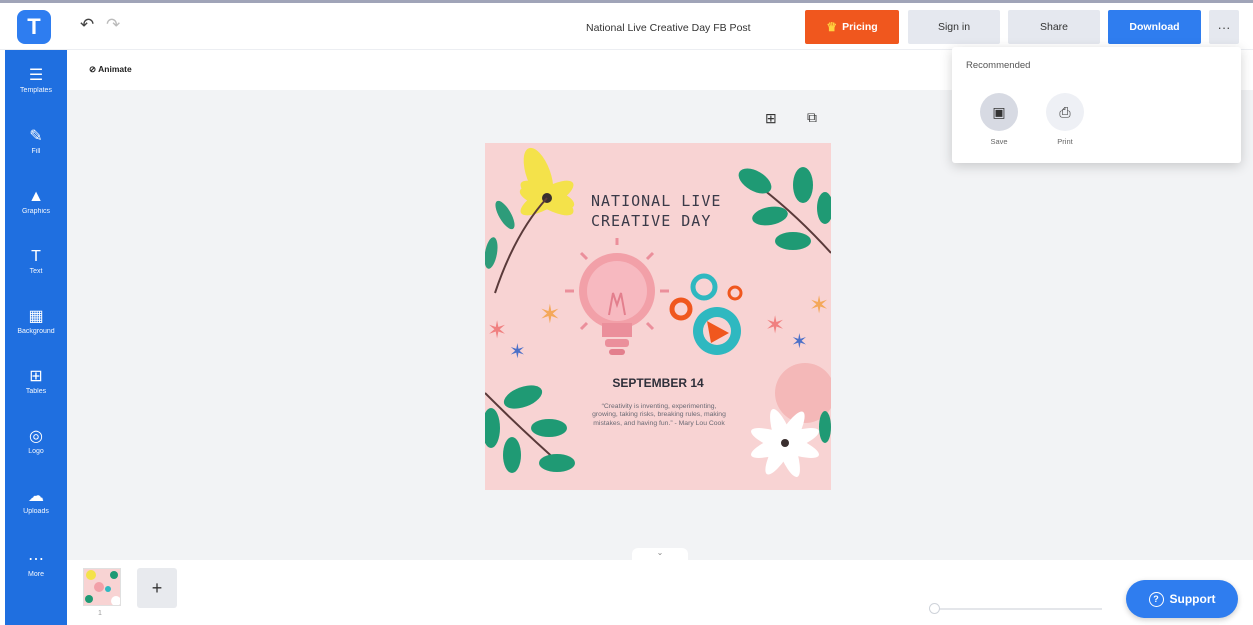 The height and width of the screenshot is (625, 1253). I want to click on app-logo: T, so click(34, 27).